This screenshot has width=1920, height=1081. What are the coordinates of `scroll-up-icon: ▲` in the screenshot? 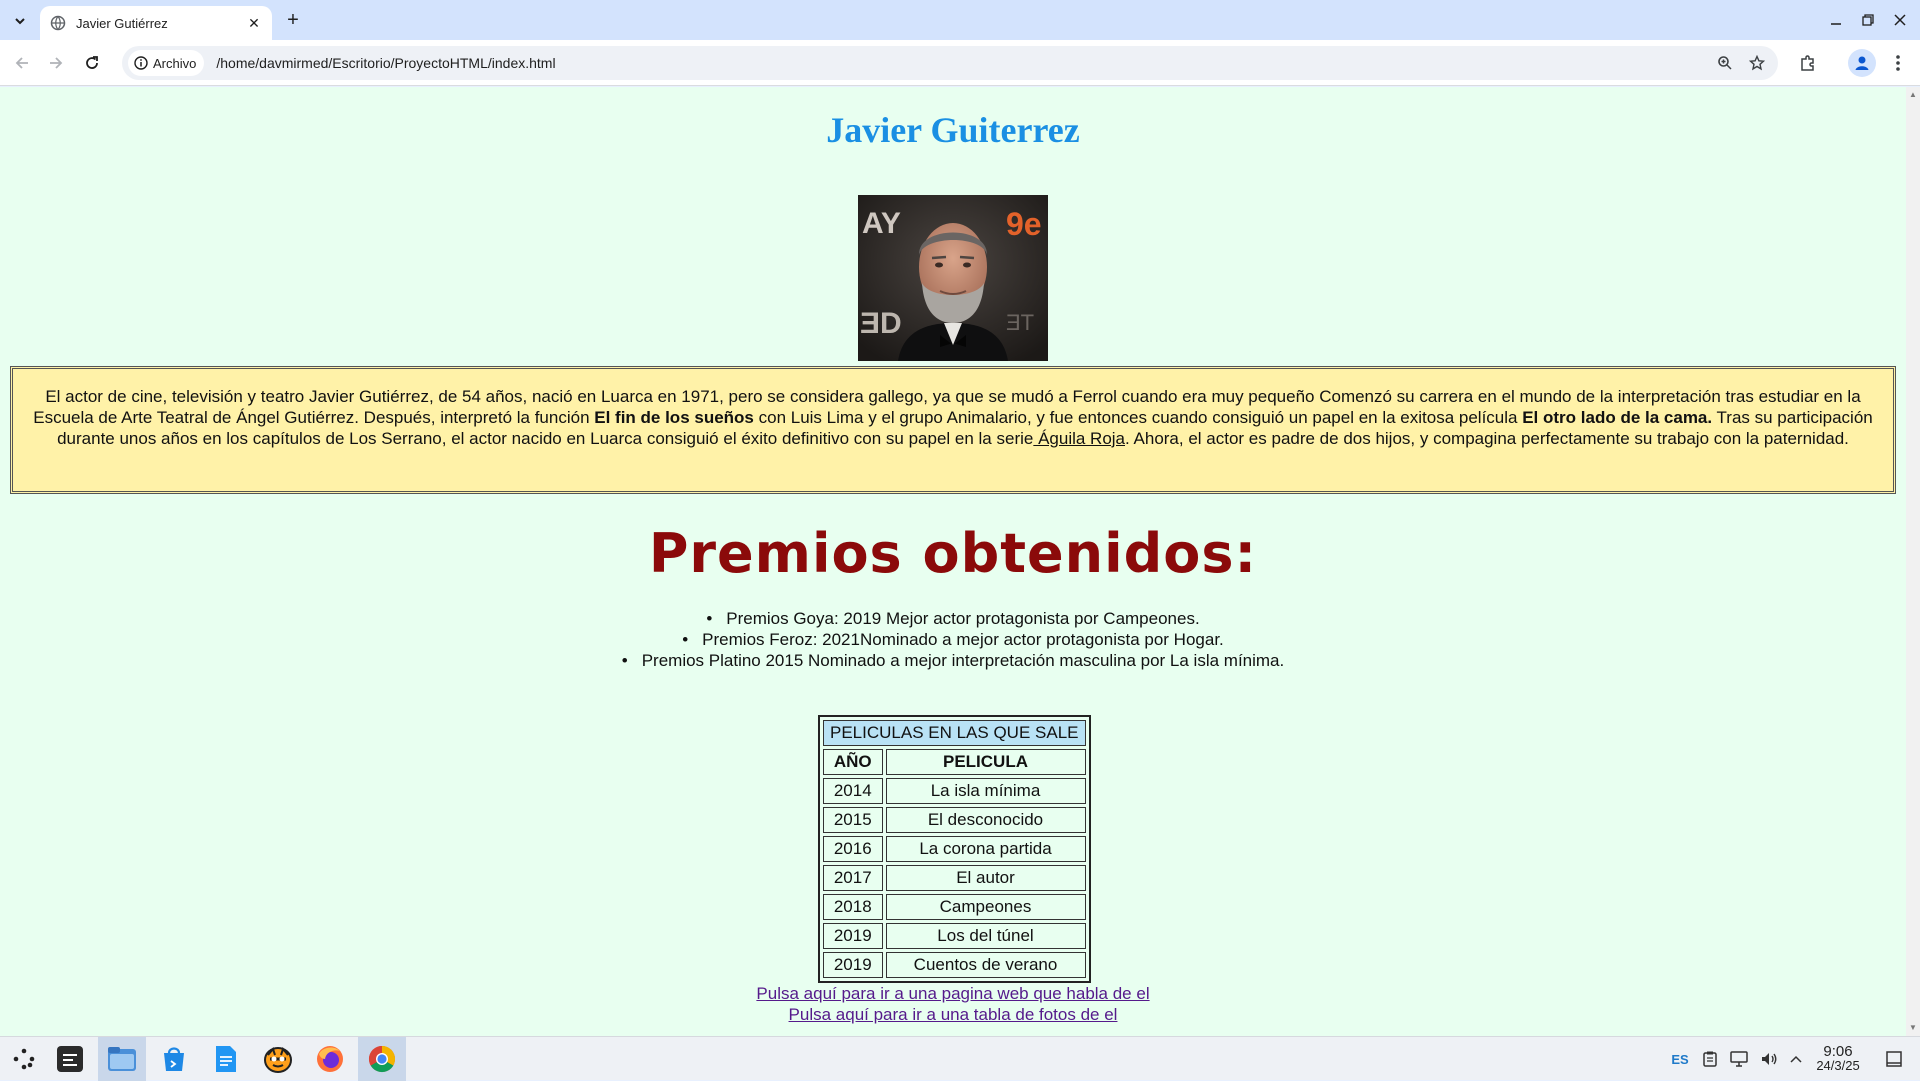 It's located at (1913, 95).